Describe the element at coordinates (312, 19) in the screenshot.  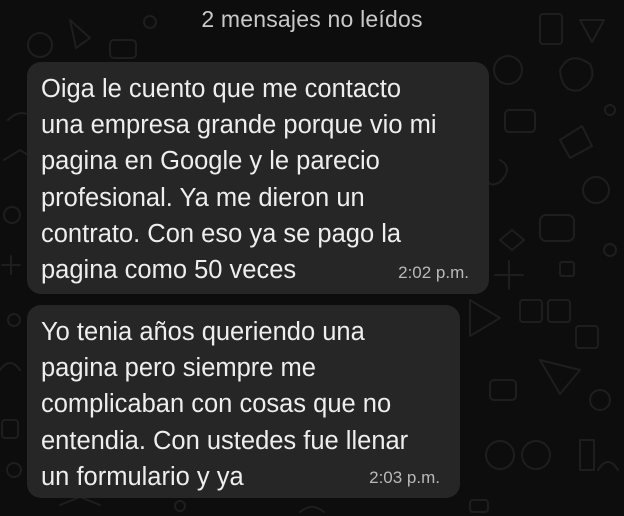
I see `unread-messages-banner: 2 mensajes no leídos` at that location.